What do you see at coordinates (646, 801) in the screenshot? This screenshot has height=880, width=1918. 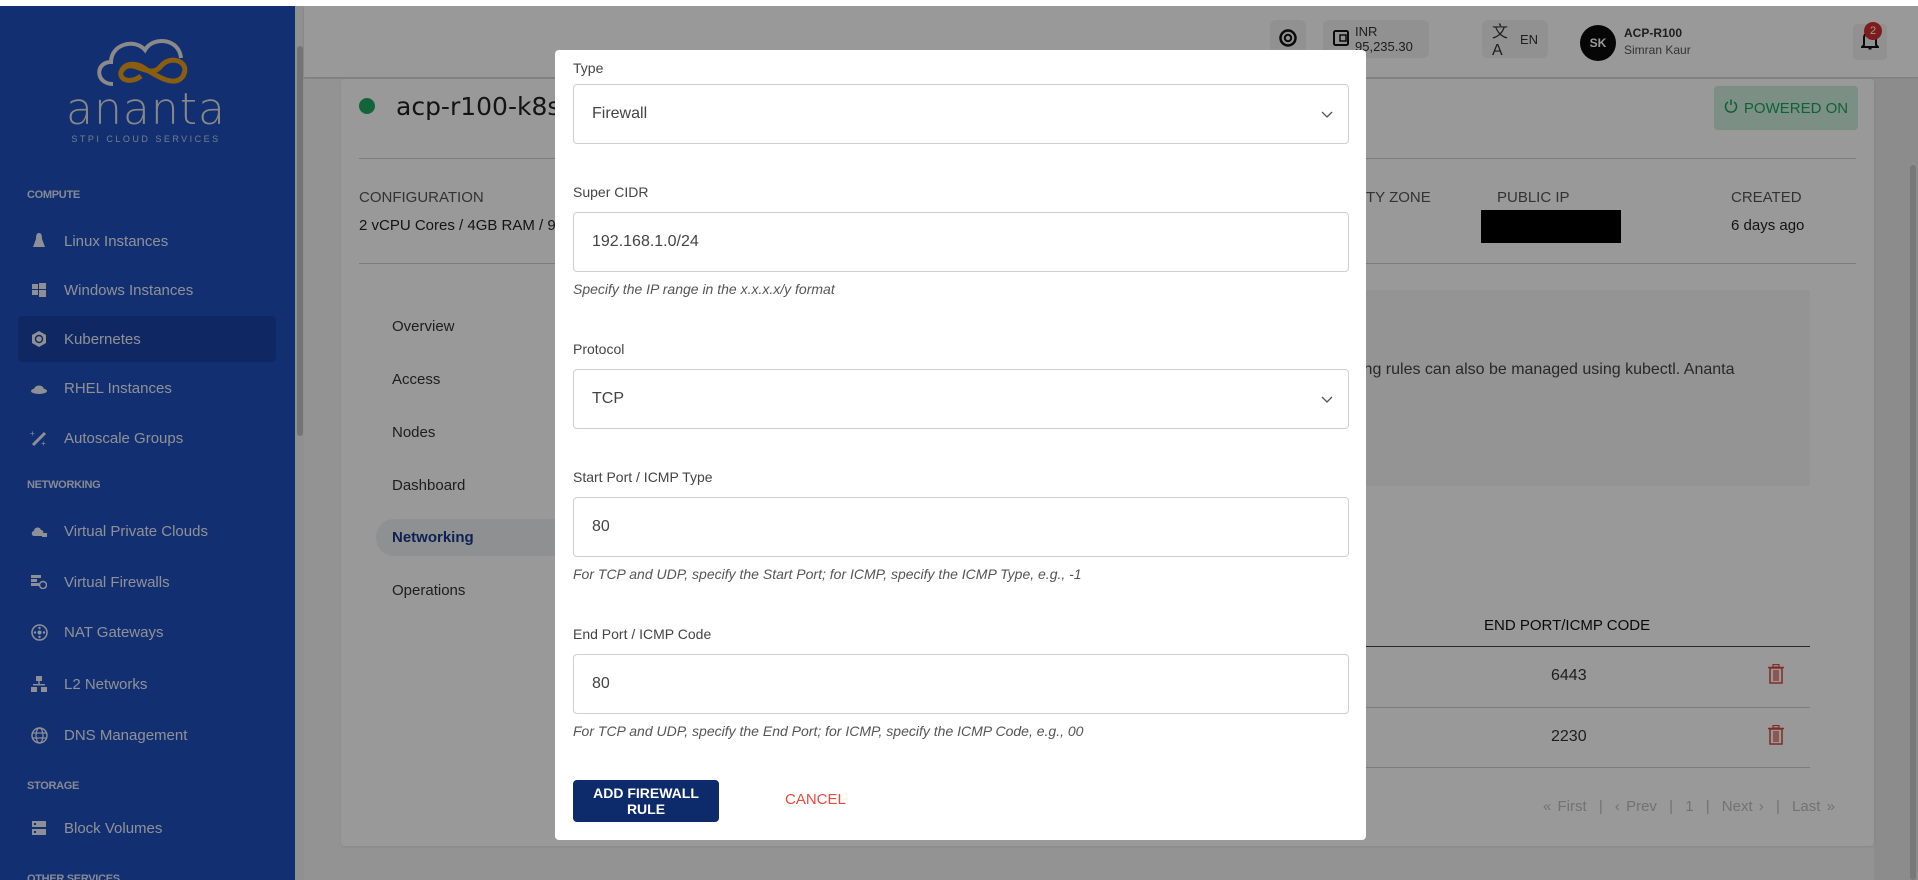 I see `add-firewall-rule-button: ADD FIREWALL RULE` at bounding box center [646, 801].